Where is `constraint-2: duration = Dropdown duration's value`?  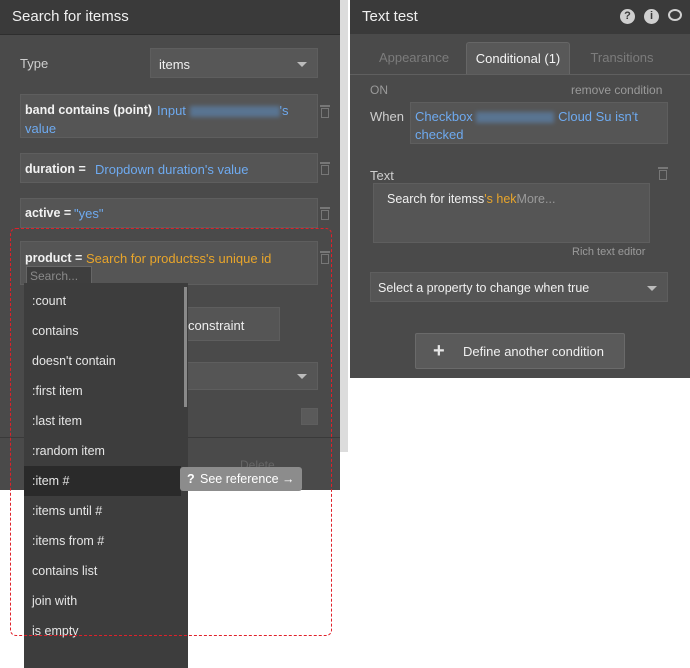 constraint-2: duration = Dropdown duration's value is located at coordinates (169, 168).